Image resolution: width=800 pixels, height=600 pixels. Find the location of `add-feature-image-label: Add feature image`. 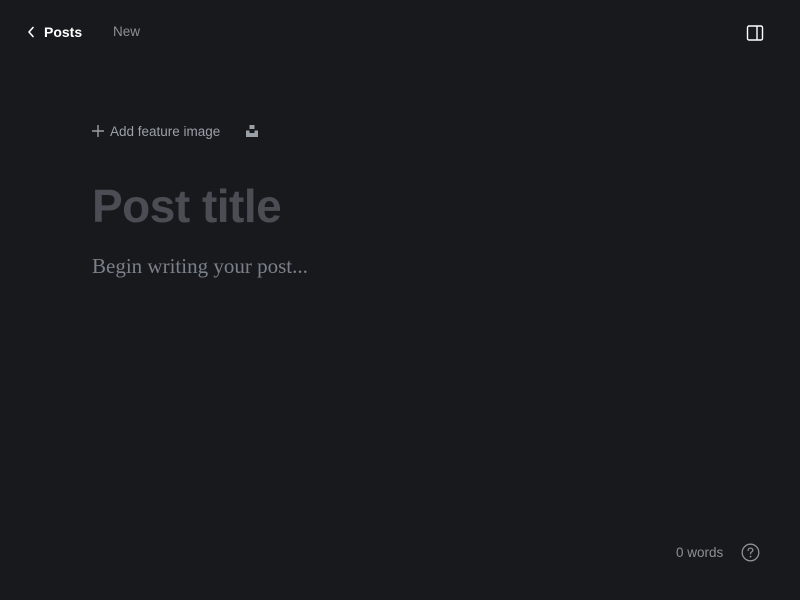

add-feature-image-label: Add feature image is located at coordinates (165, 131).